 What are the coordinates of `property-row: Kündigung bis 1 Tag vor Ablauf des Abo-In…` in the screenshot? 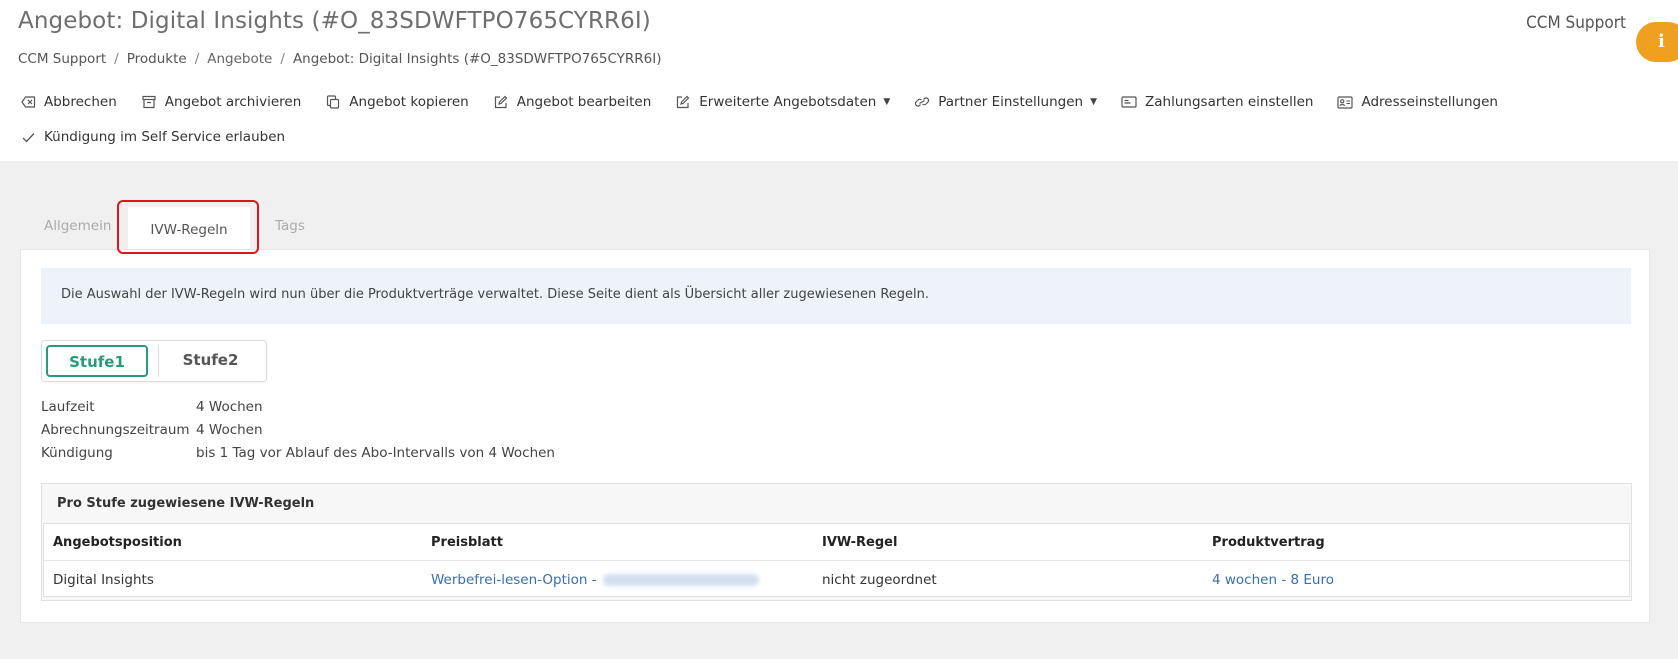 It's located at (298, 456).